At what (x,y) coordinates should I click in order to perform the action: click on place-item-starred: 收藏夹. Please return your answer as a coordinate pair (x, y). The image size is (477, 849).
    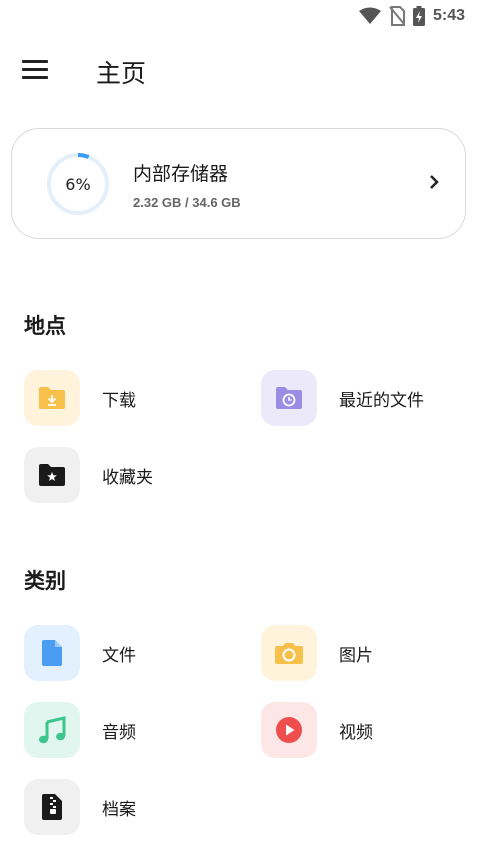
    Looking at the image, I should click on (88, 475).